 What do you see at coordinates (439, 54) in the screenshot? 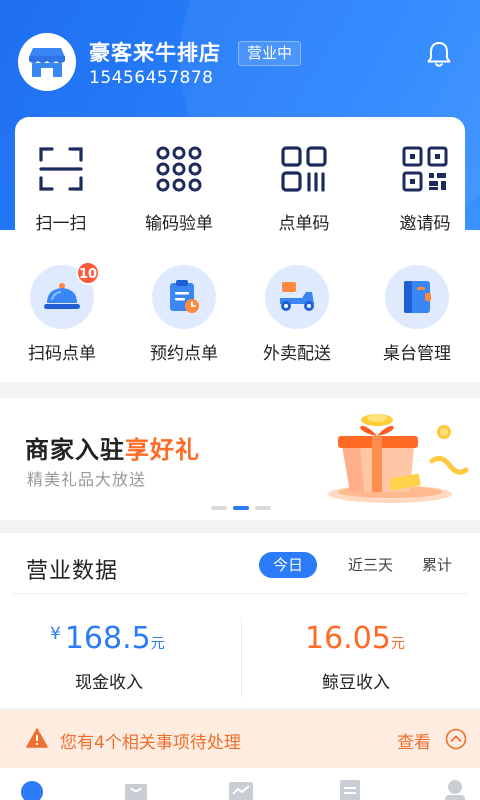
I see `bell-icon` at bounding box center [439, 54].